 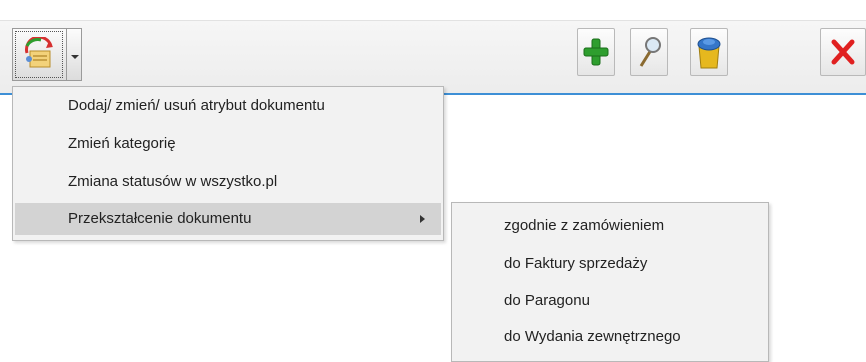 I want to click on close-button, so click(x=843, y=52).